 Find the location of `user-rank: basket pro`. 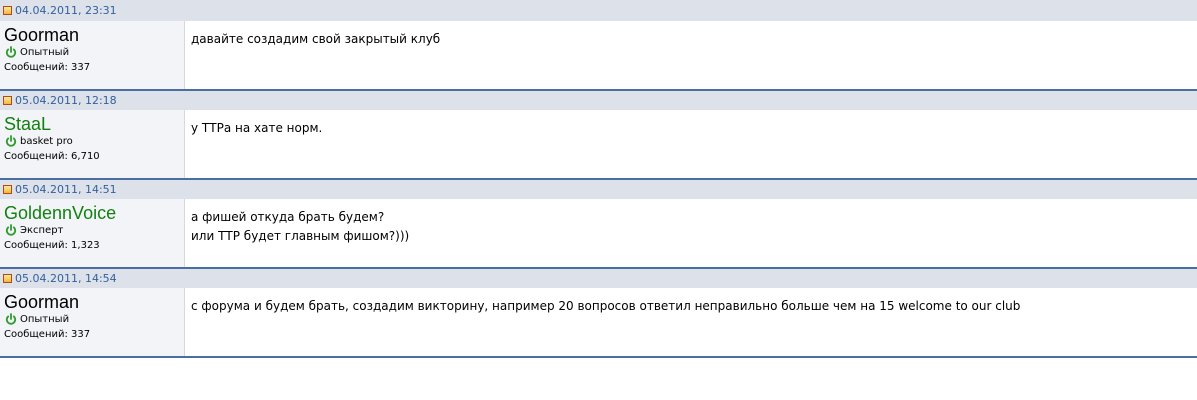

user-rank: basket pro is located at coordinates (46, 141).